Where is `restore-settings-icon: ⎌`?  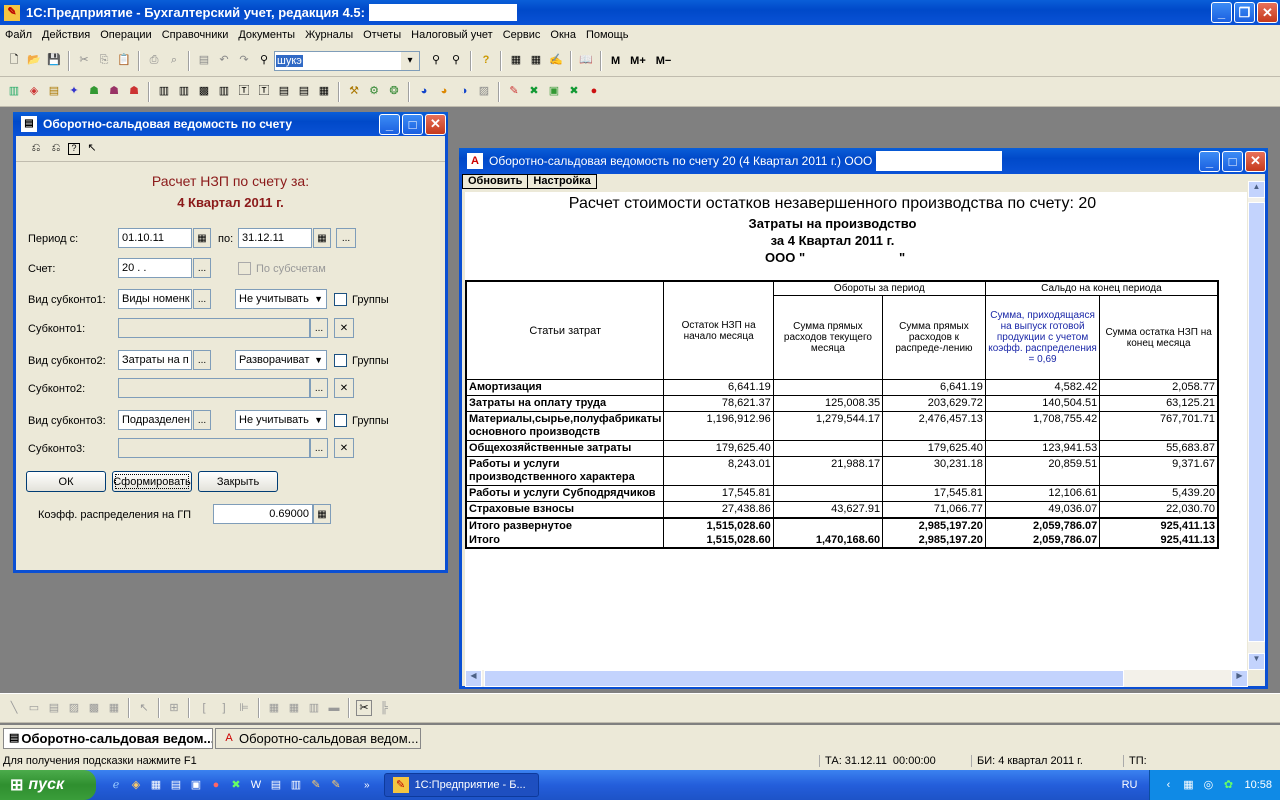 restore-settings-icon: ⎌ is located at coordinates (56, 149).